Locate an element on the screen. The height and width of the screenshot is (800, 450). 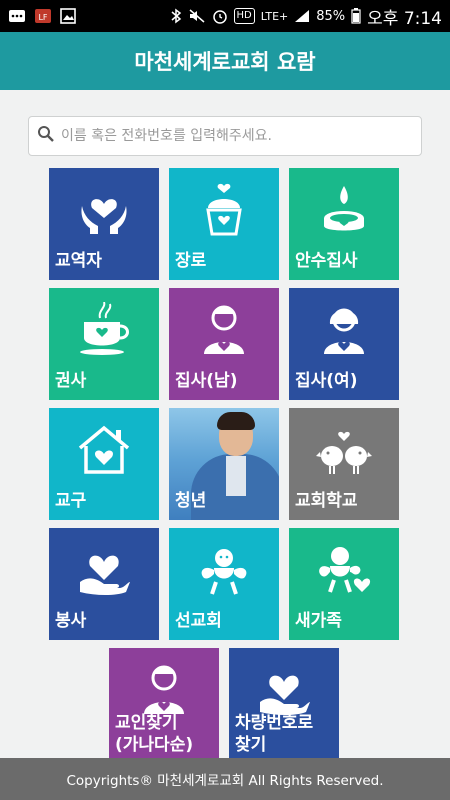
tile-label: 교회학교 is located at coordinates (326, 501).